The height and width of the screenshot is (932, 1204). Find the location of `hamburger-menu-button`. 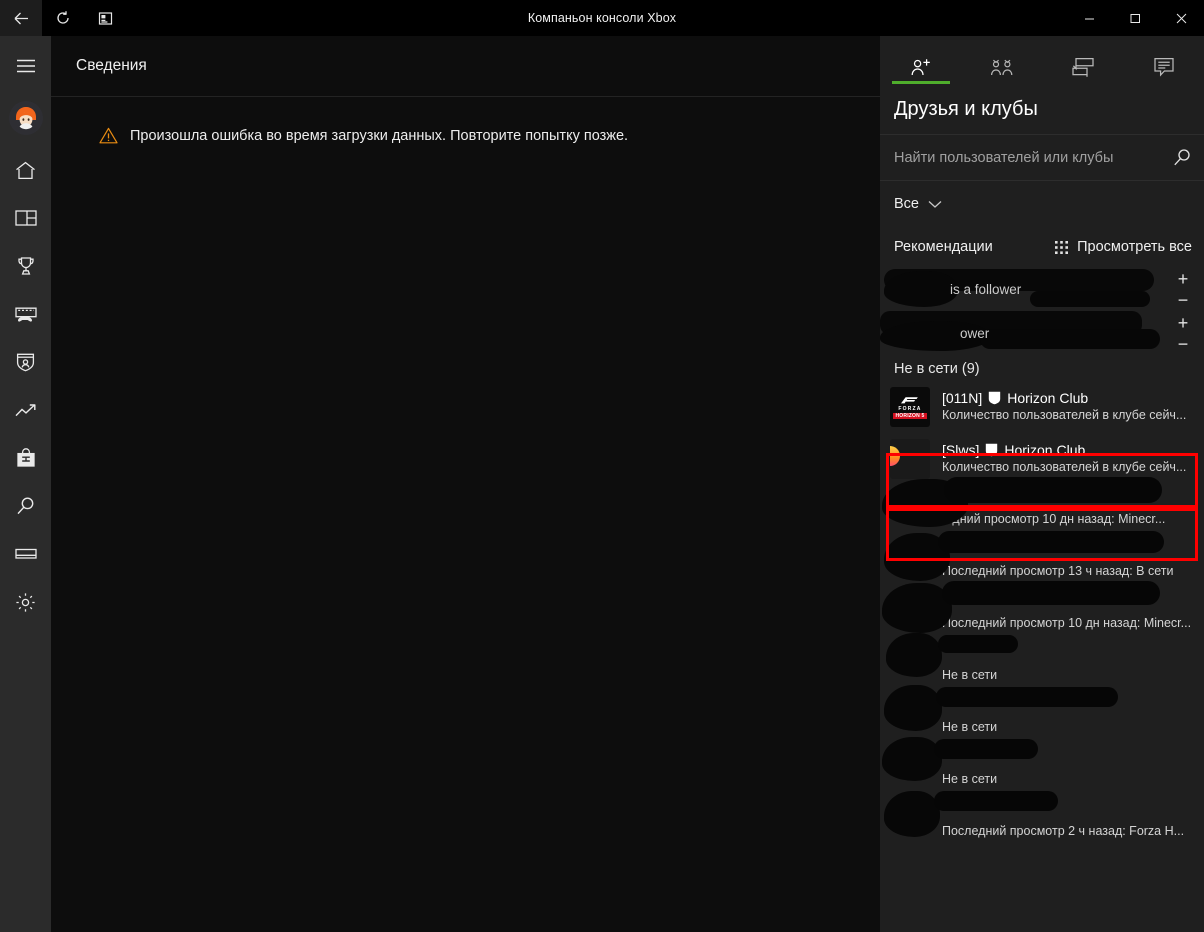

hamburger-menu-button is located at coordinates (25, 66).